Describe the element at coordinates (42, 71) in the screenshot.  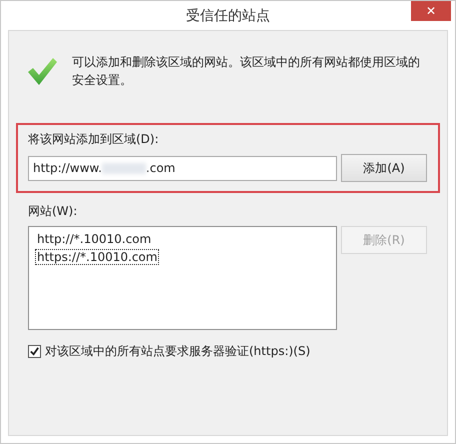
I see `checkmark-icon` at that location.